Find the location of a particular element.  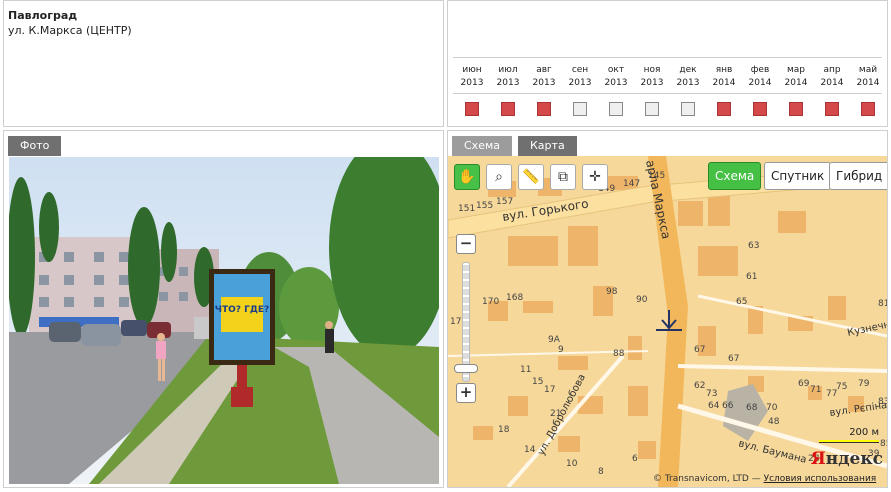

house-number: 64 is located at coordinates (714, 406).